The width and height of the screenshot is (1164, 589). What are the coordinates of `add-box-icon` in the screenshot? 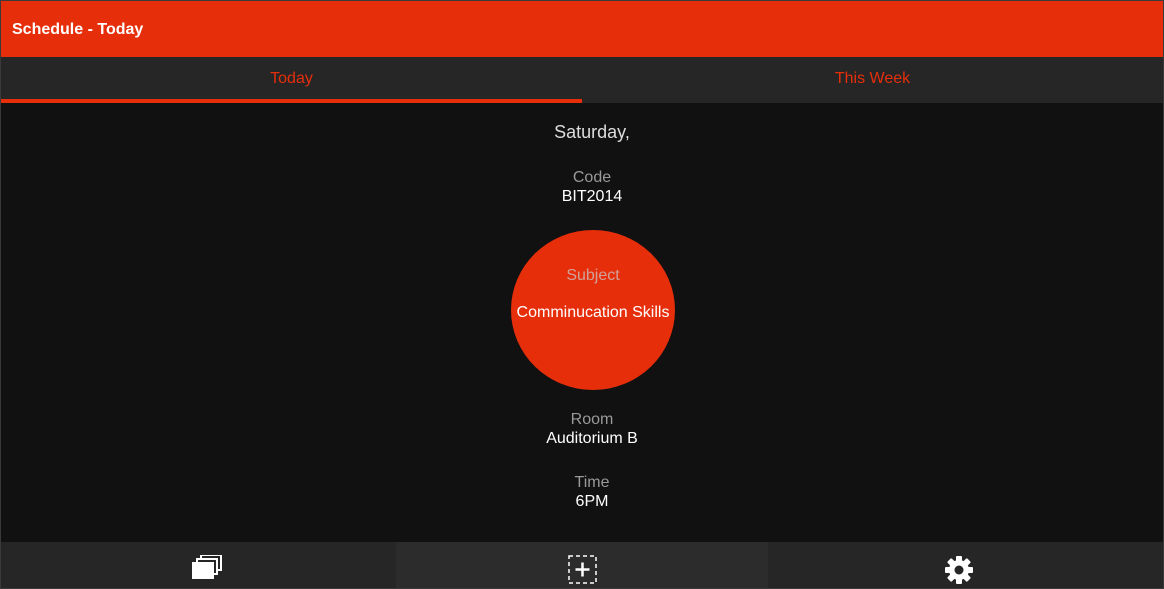 It's located at (582, 569).